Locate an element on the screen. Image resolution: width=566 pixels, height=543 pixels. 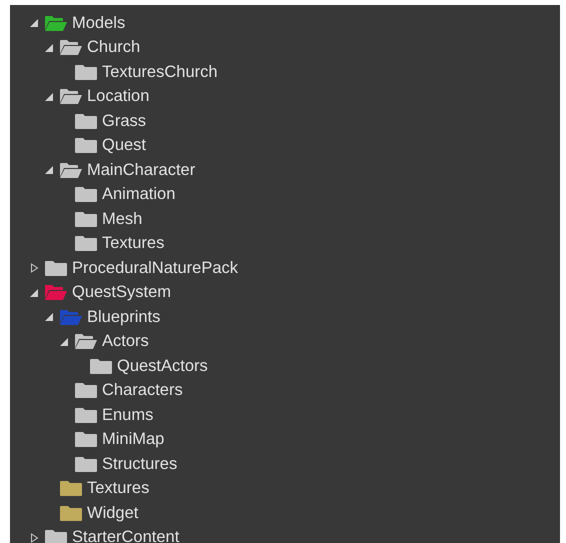
folder-name: Widget is located at coordinates (112, 513).